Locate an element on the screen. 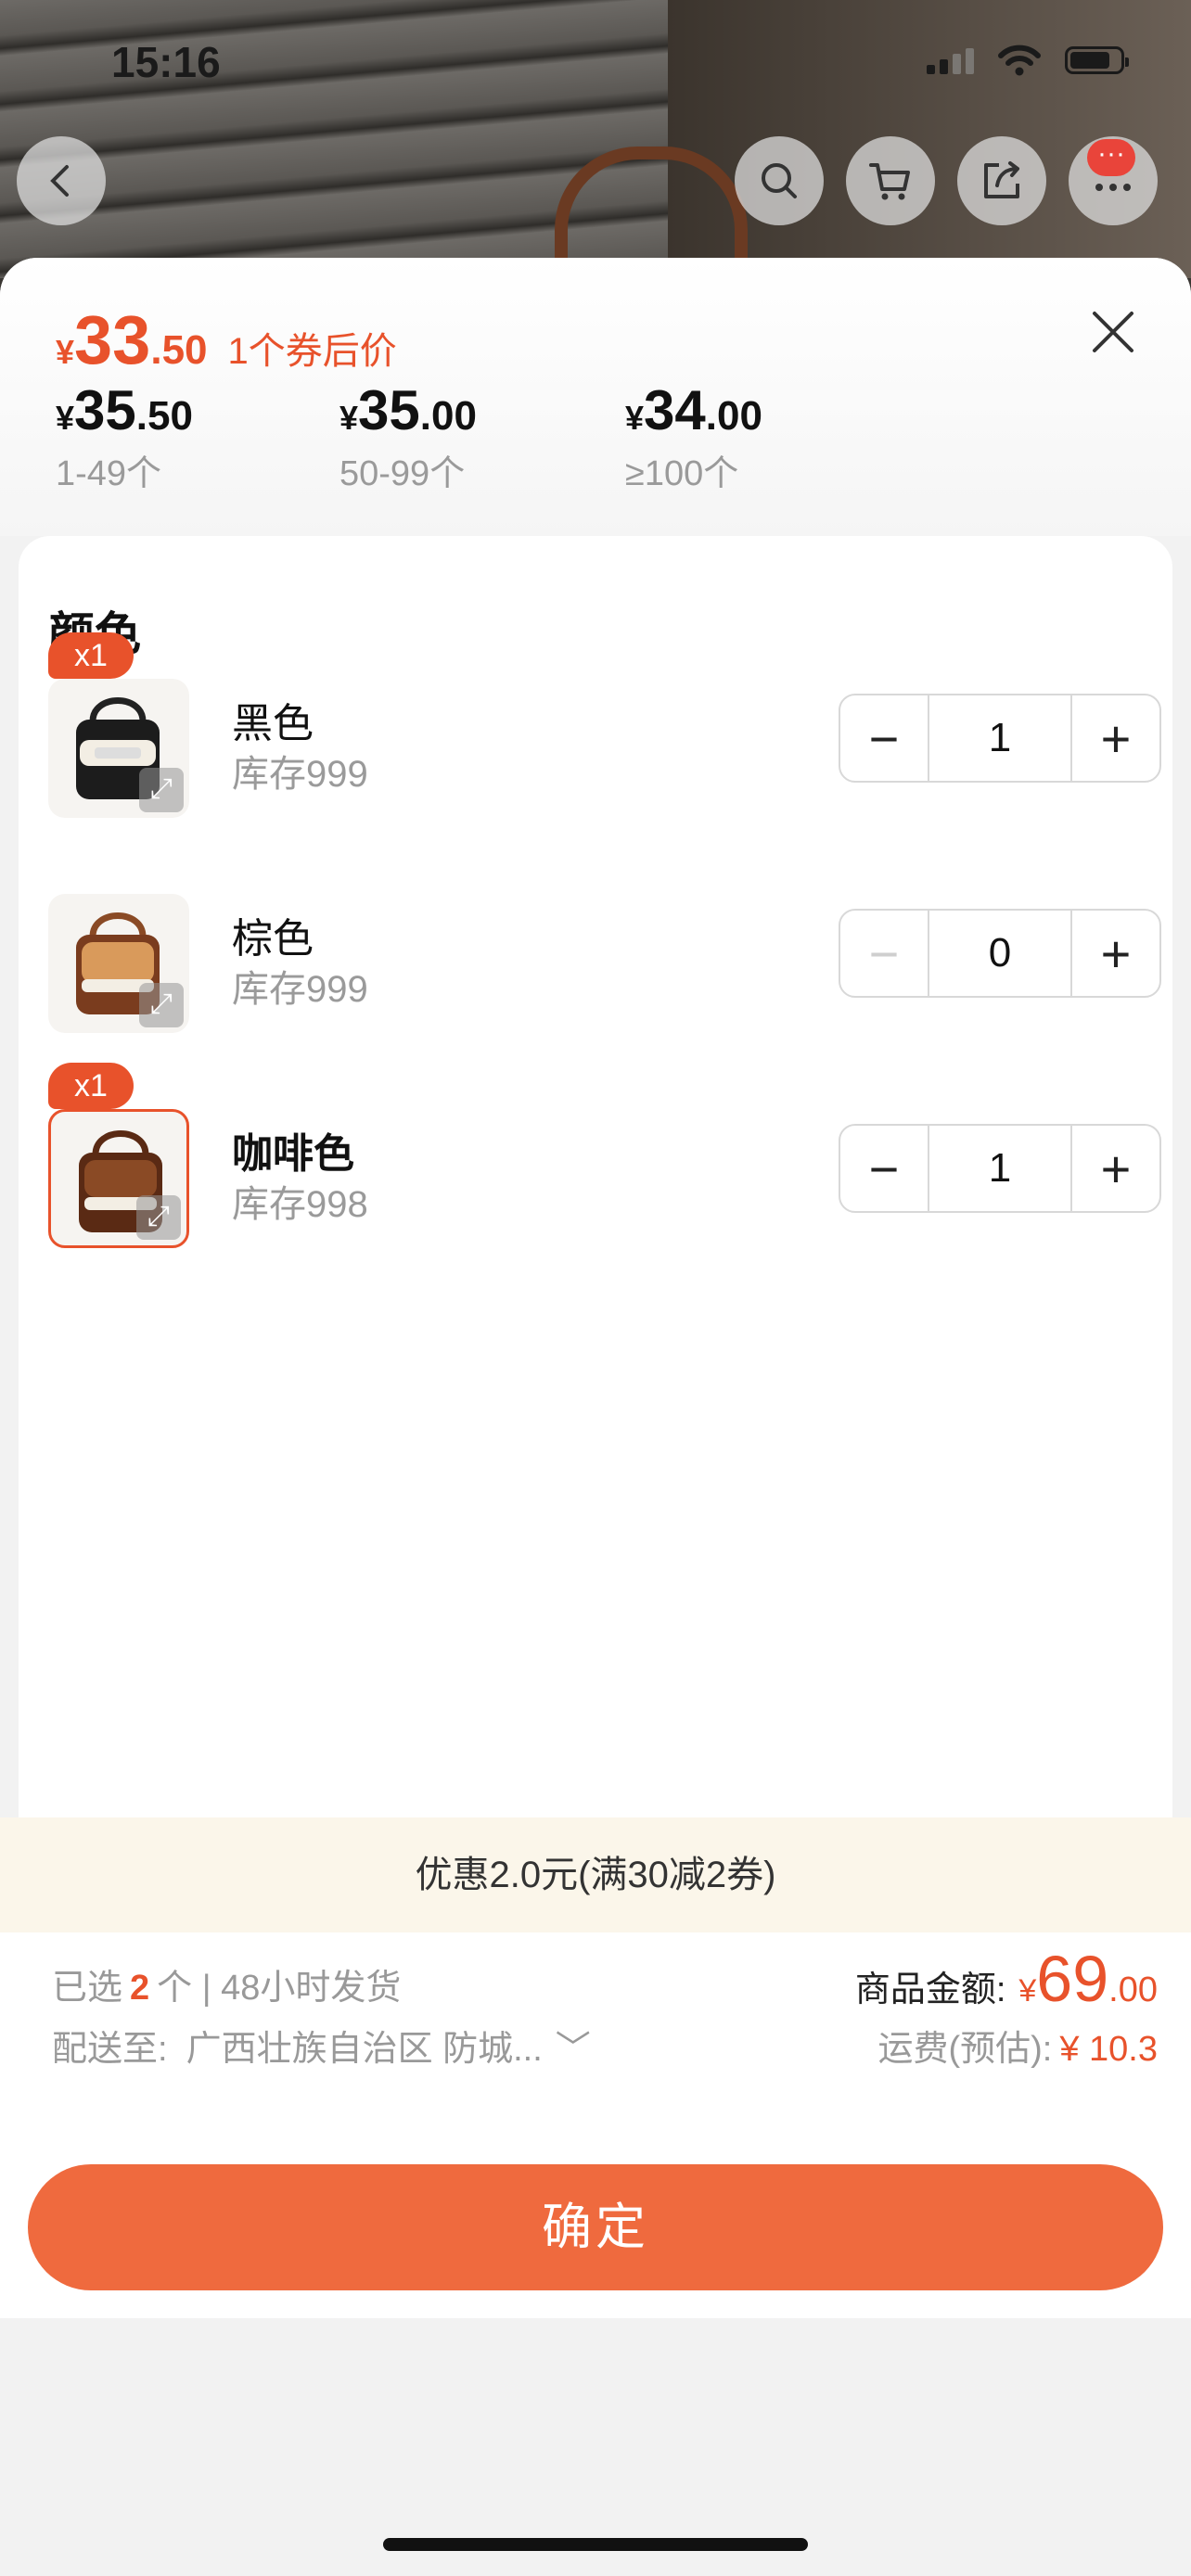  sku-stock: 库存998 is located at coordinates (300, 1204).